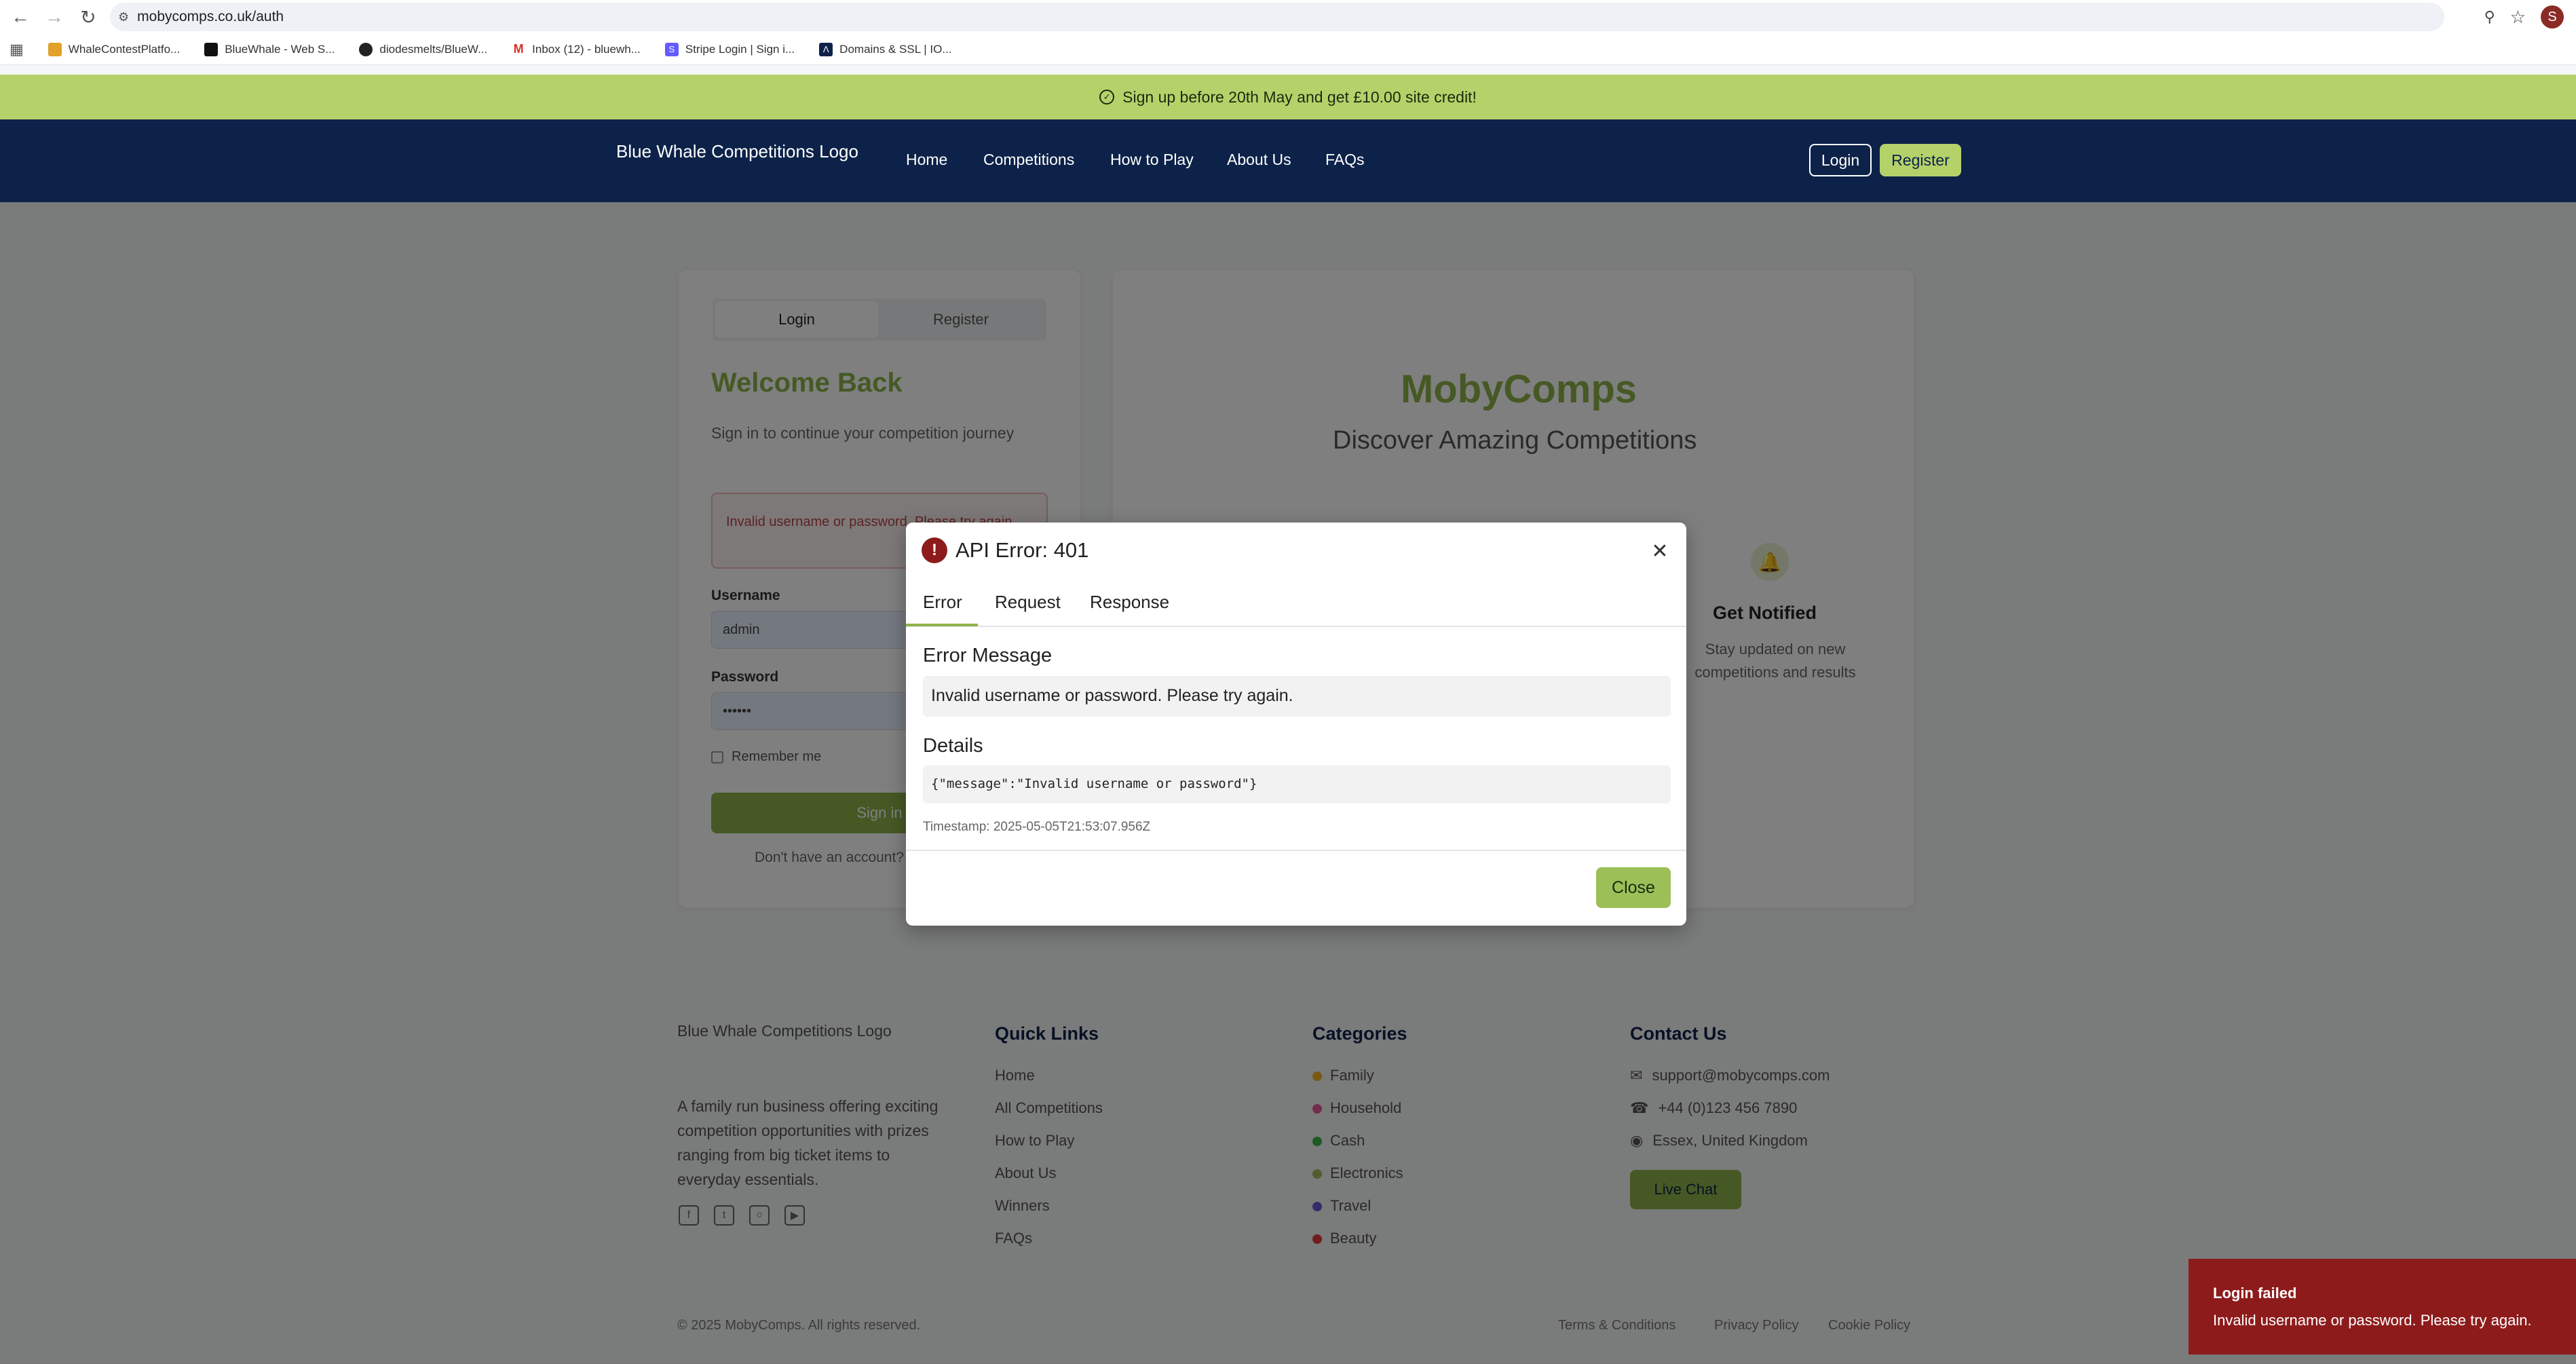 The image size is (2576, 1364). Describe the element at coordinates (2552, 17) in the screenshot. I see `profile-avatar: S` at that location.